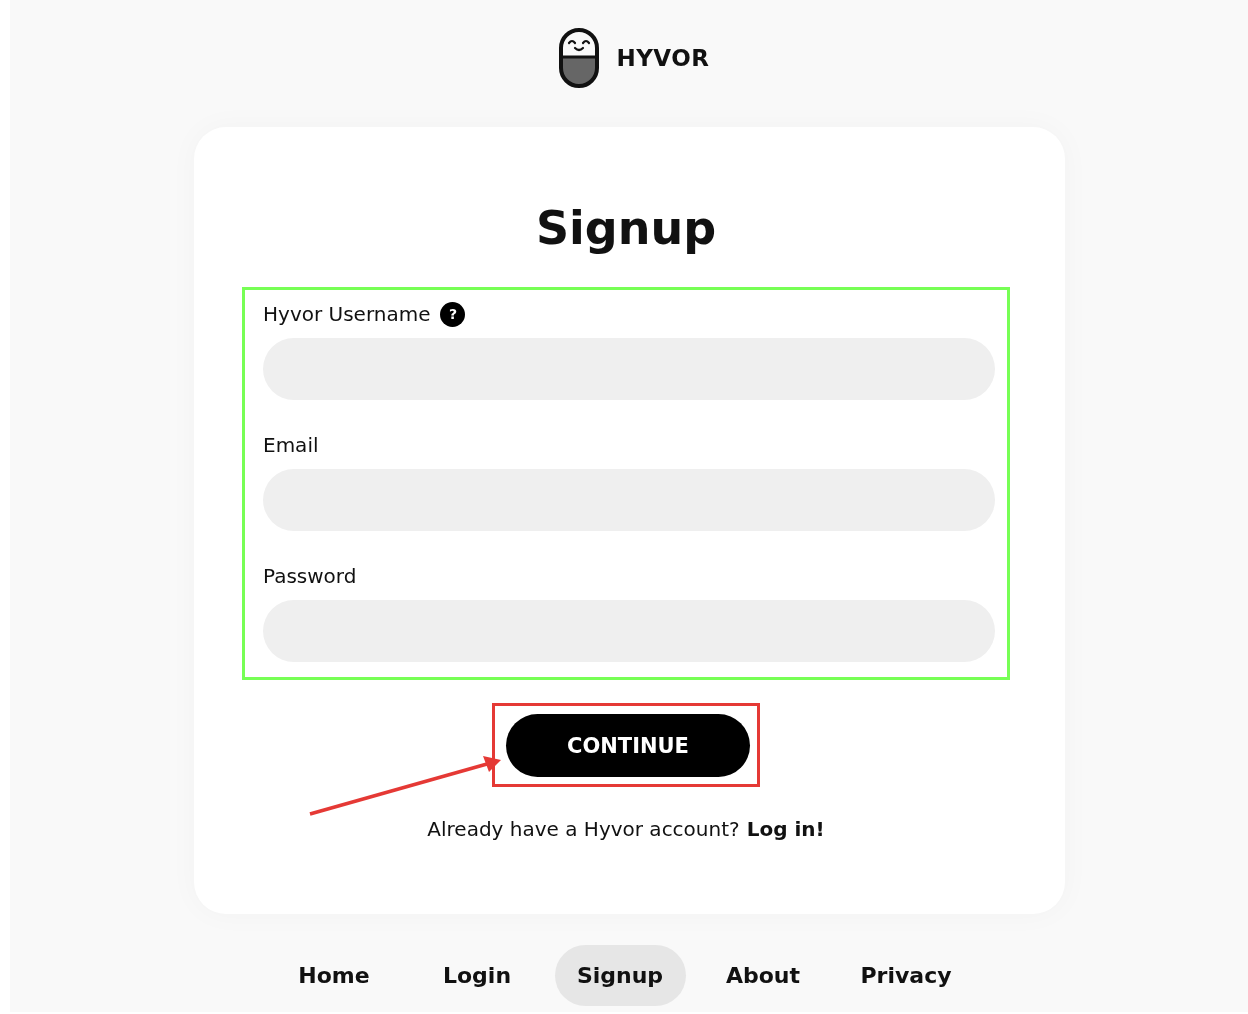 This screenshot has height=1014, width=1248. What do you see at coordinates (906, 975) in the screenshot?
I see `nav-link: Privacy` at bounding box center [906, 975].